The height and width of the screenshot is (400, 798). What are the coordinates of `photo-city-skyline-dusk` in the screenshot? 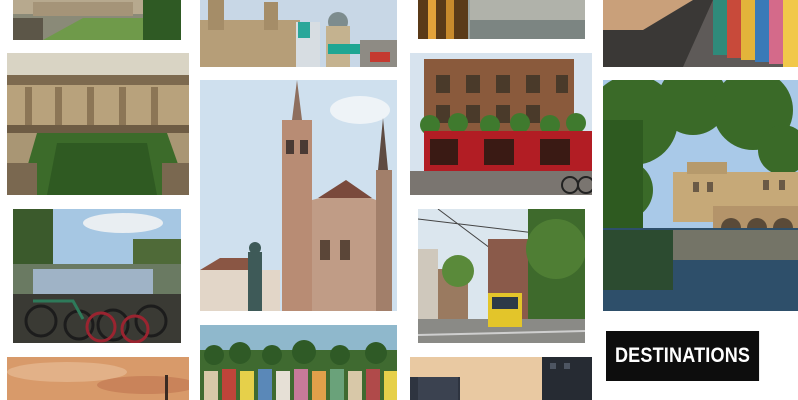 It's located at (501, 378).